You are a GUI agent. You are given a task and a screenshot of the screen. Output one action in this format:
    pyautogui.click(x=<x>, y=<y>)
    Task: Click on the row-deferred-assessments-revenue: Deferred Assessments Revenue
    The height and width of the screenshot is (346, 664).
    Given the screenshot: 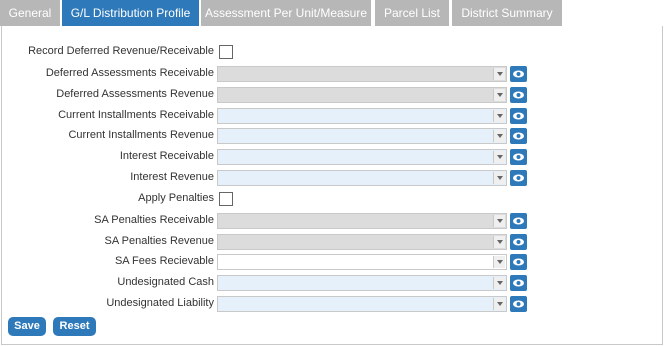 What is the action you would take?
    pyautogui.click(x=332, y=95)
    